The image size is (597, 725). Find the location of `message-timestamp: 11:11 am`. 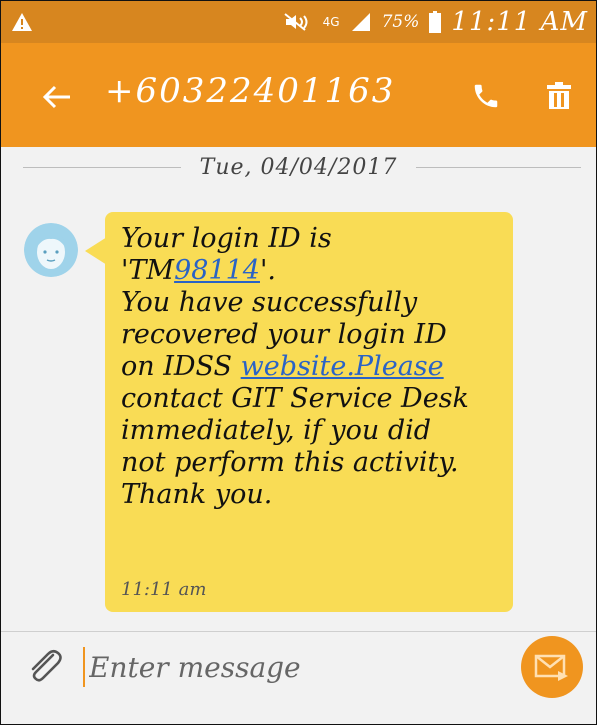

message-timestamp: 11:11 am is located at coordinates (164, 589).